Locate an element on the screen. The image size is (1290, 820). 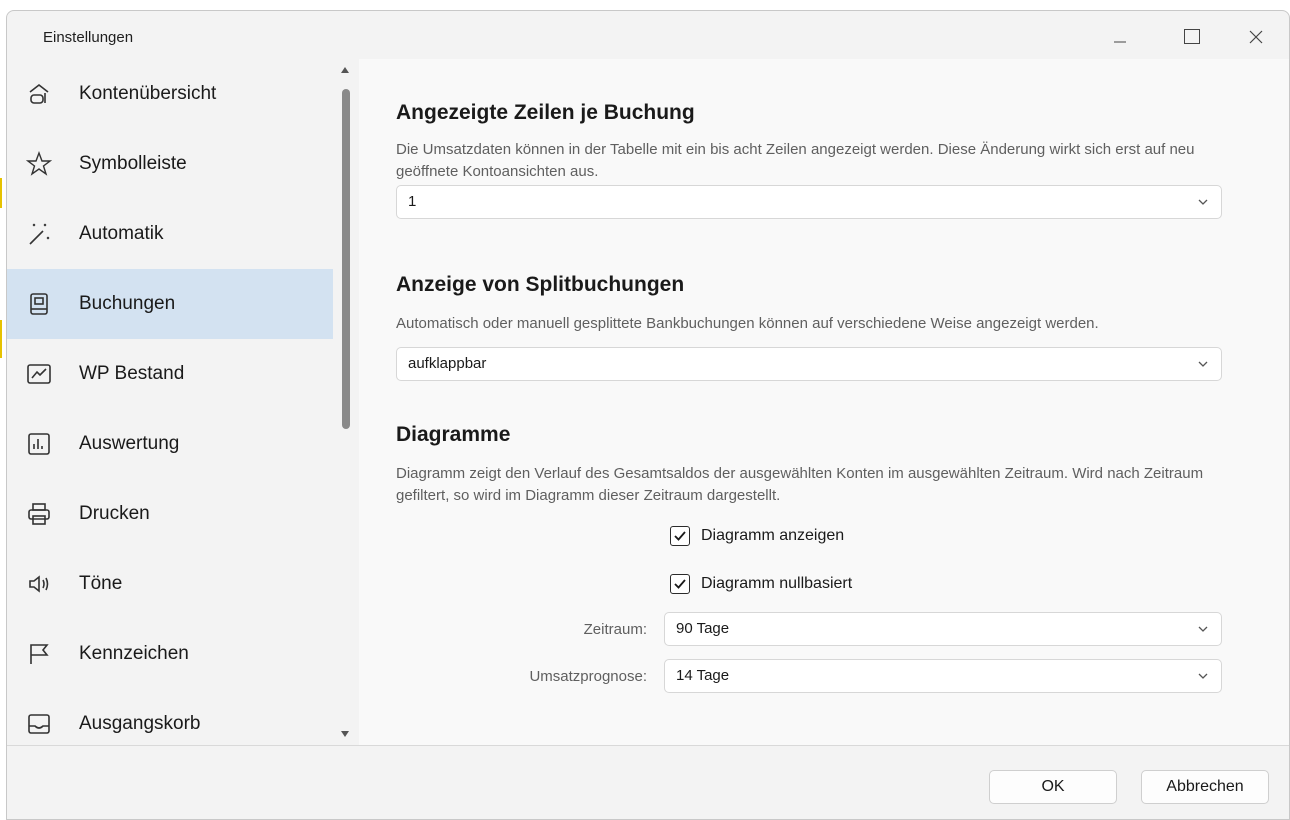
ok-button: OK is located at coordinates (1053, 787).